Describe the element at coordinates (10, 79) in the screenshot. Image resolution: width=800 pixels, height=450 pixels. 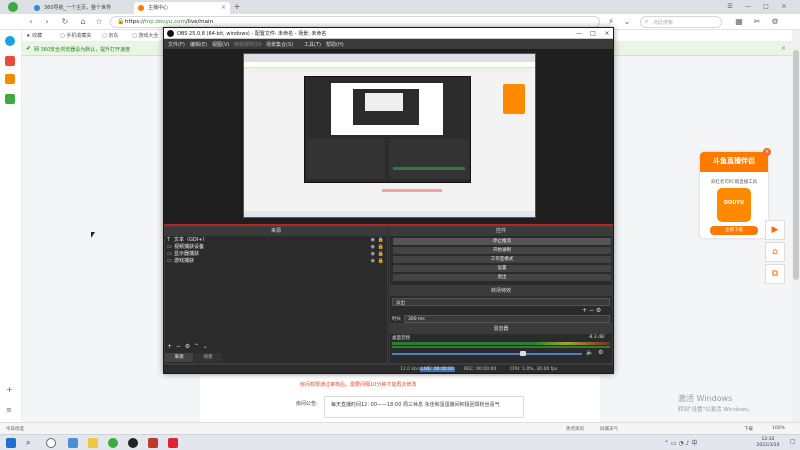
I see `sidebar-game-icon` at that location.